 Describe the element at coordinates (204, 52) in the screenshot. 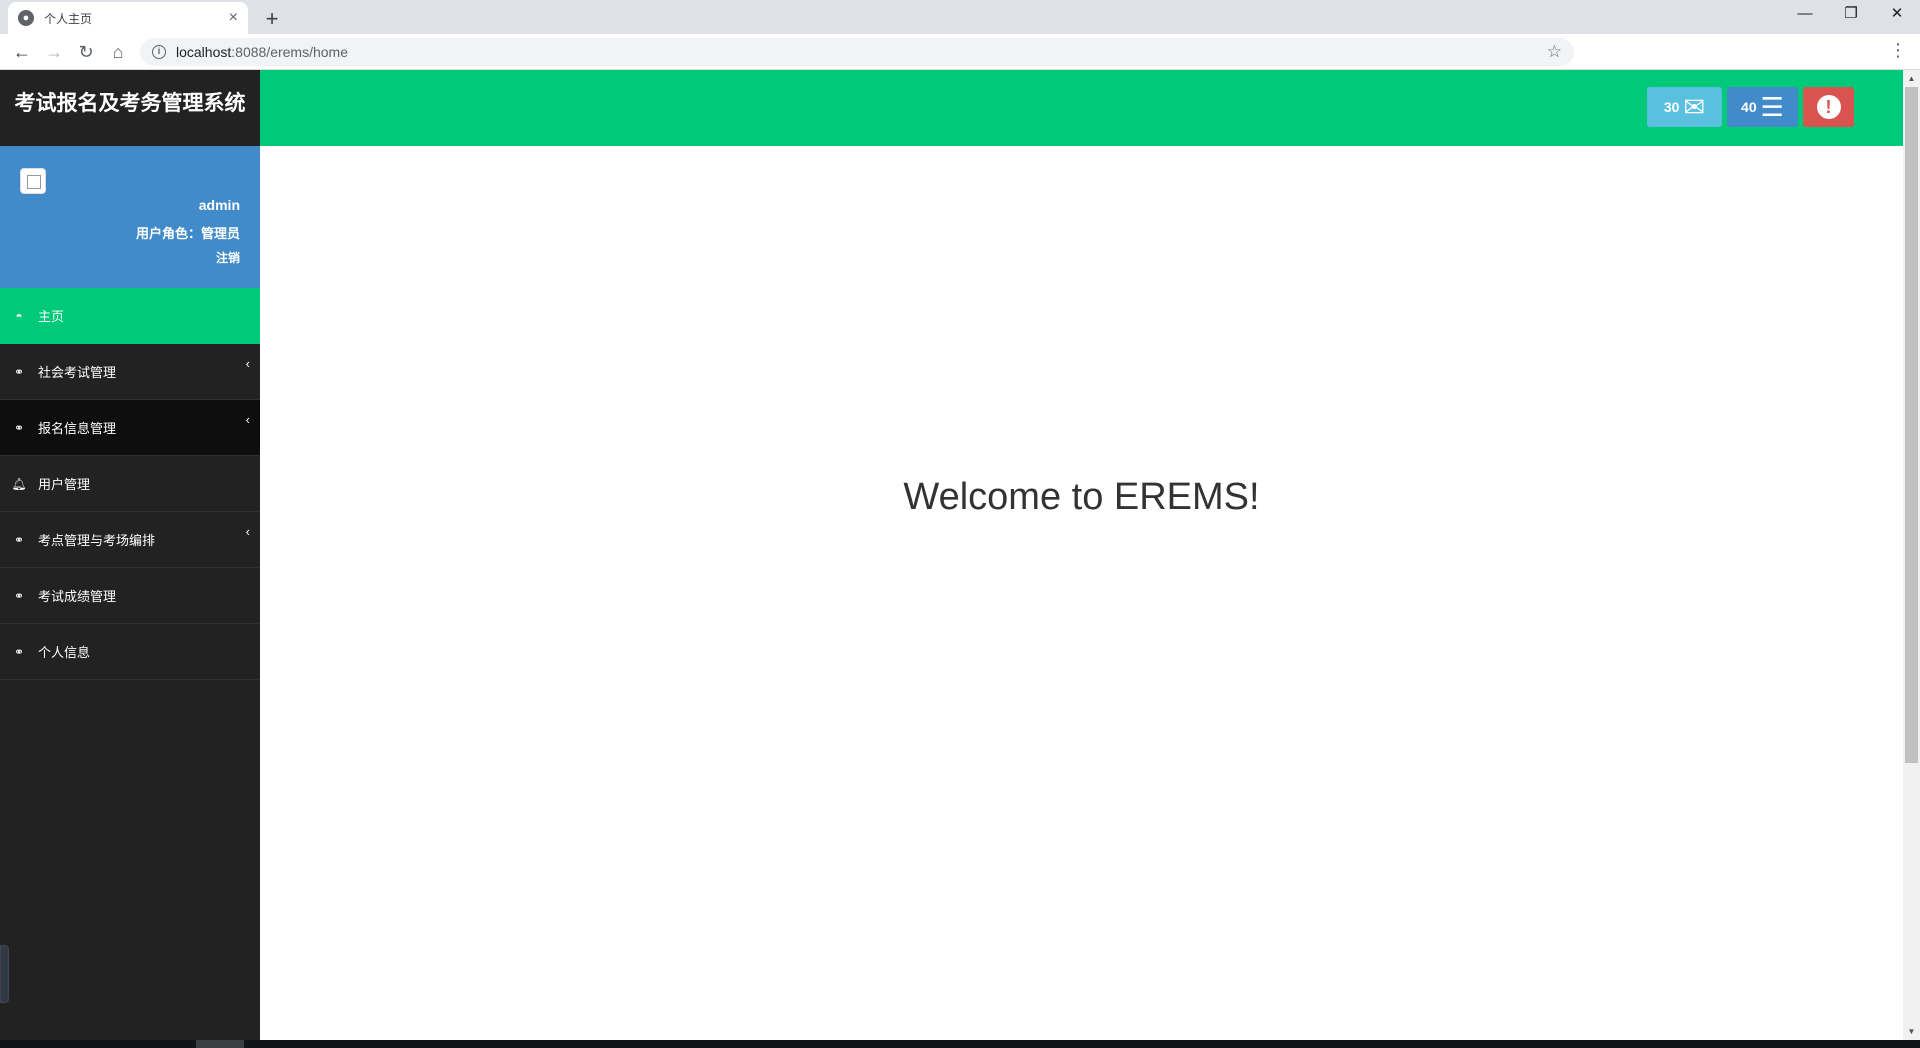

I see `url-host: localhost` at that location.